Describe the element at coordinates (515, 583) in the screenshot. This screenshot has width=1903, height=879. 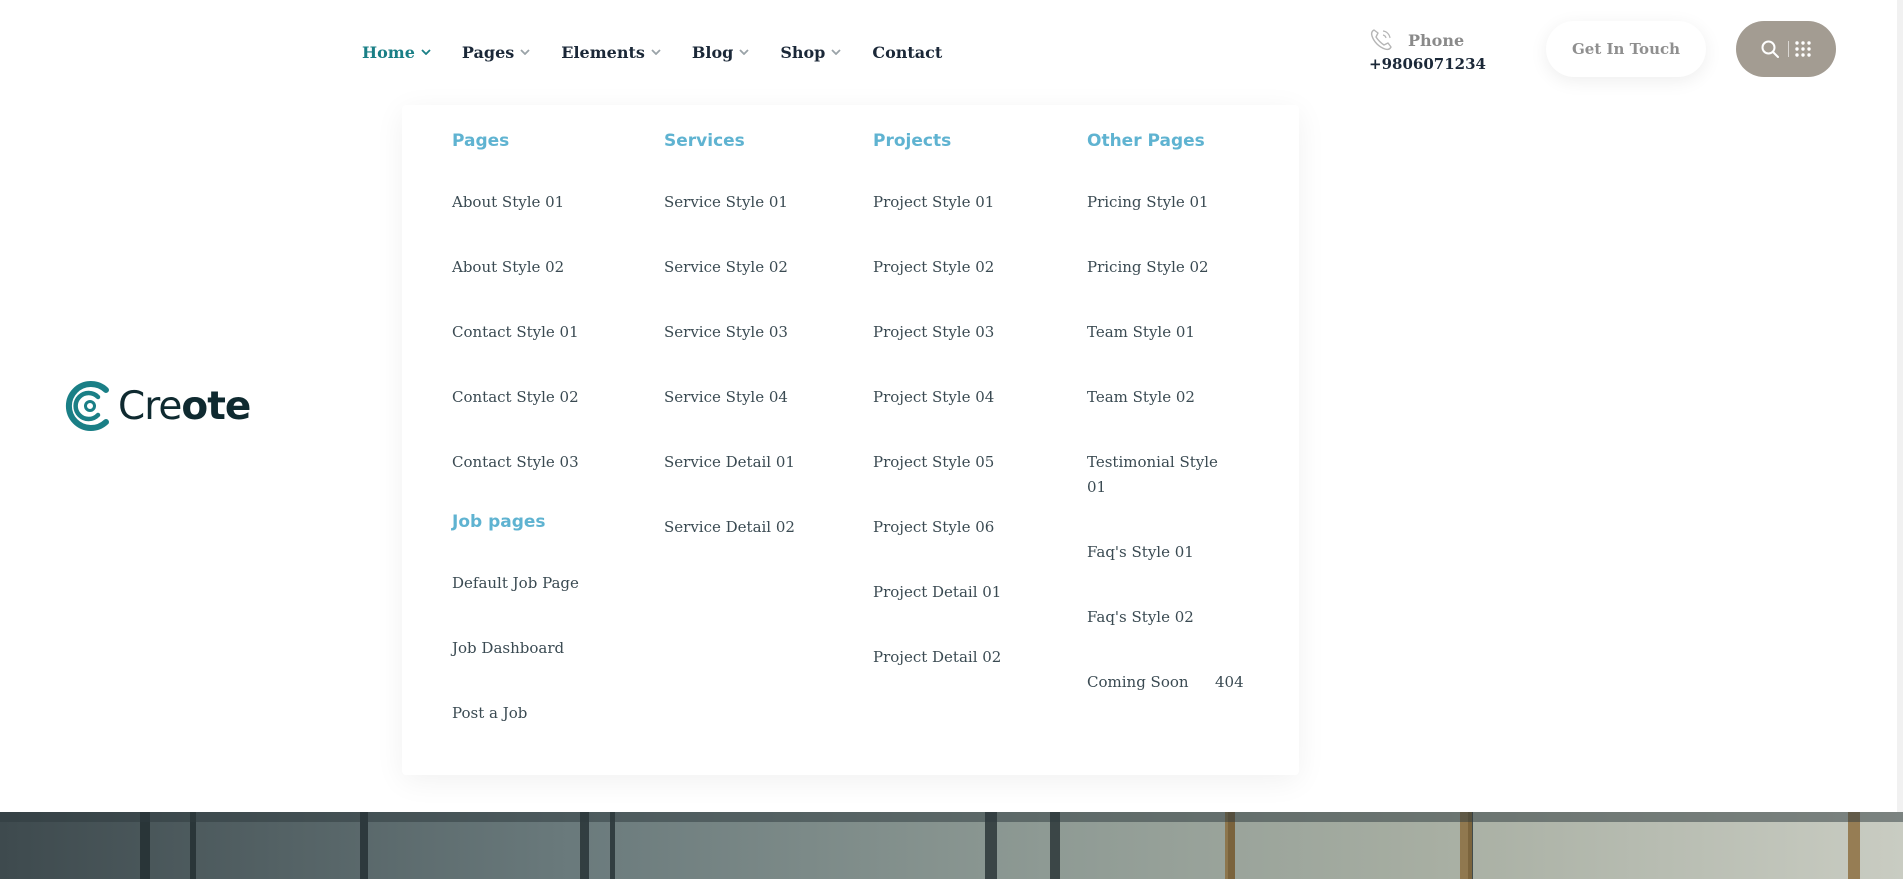
I see `menu-link: Default Job Page` at that location.